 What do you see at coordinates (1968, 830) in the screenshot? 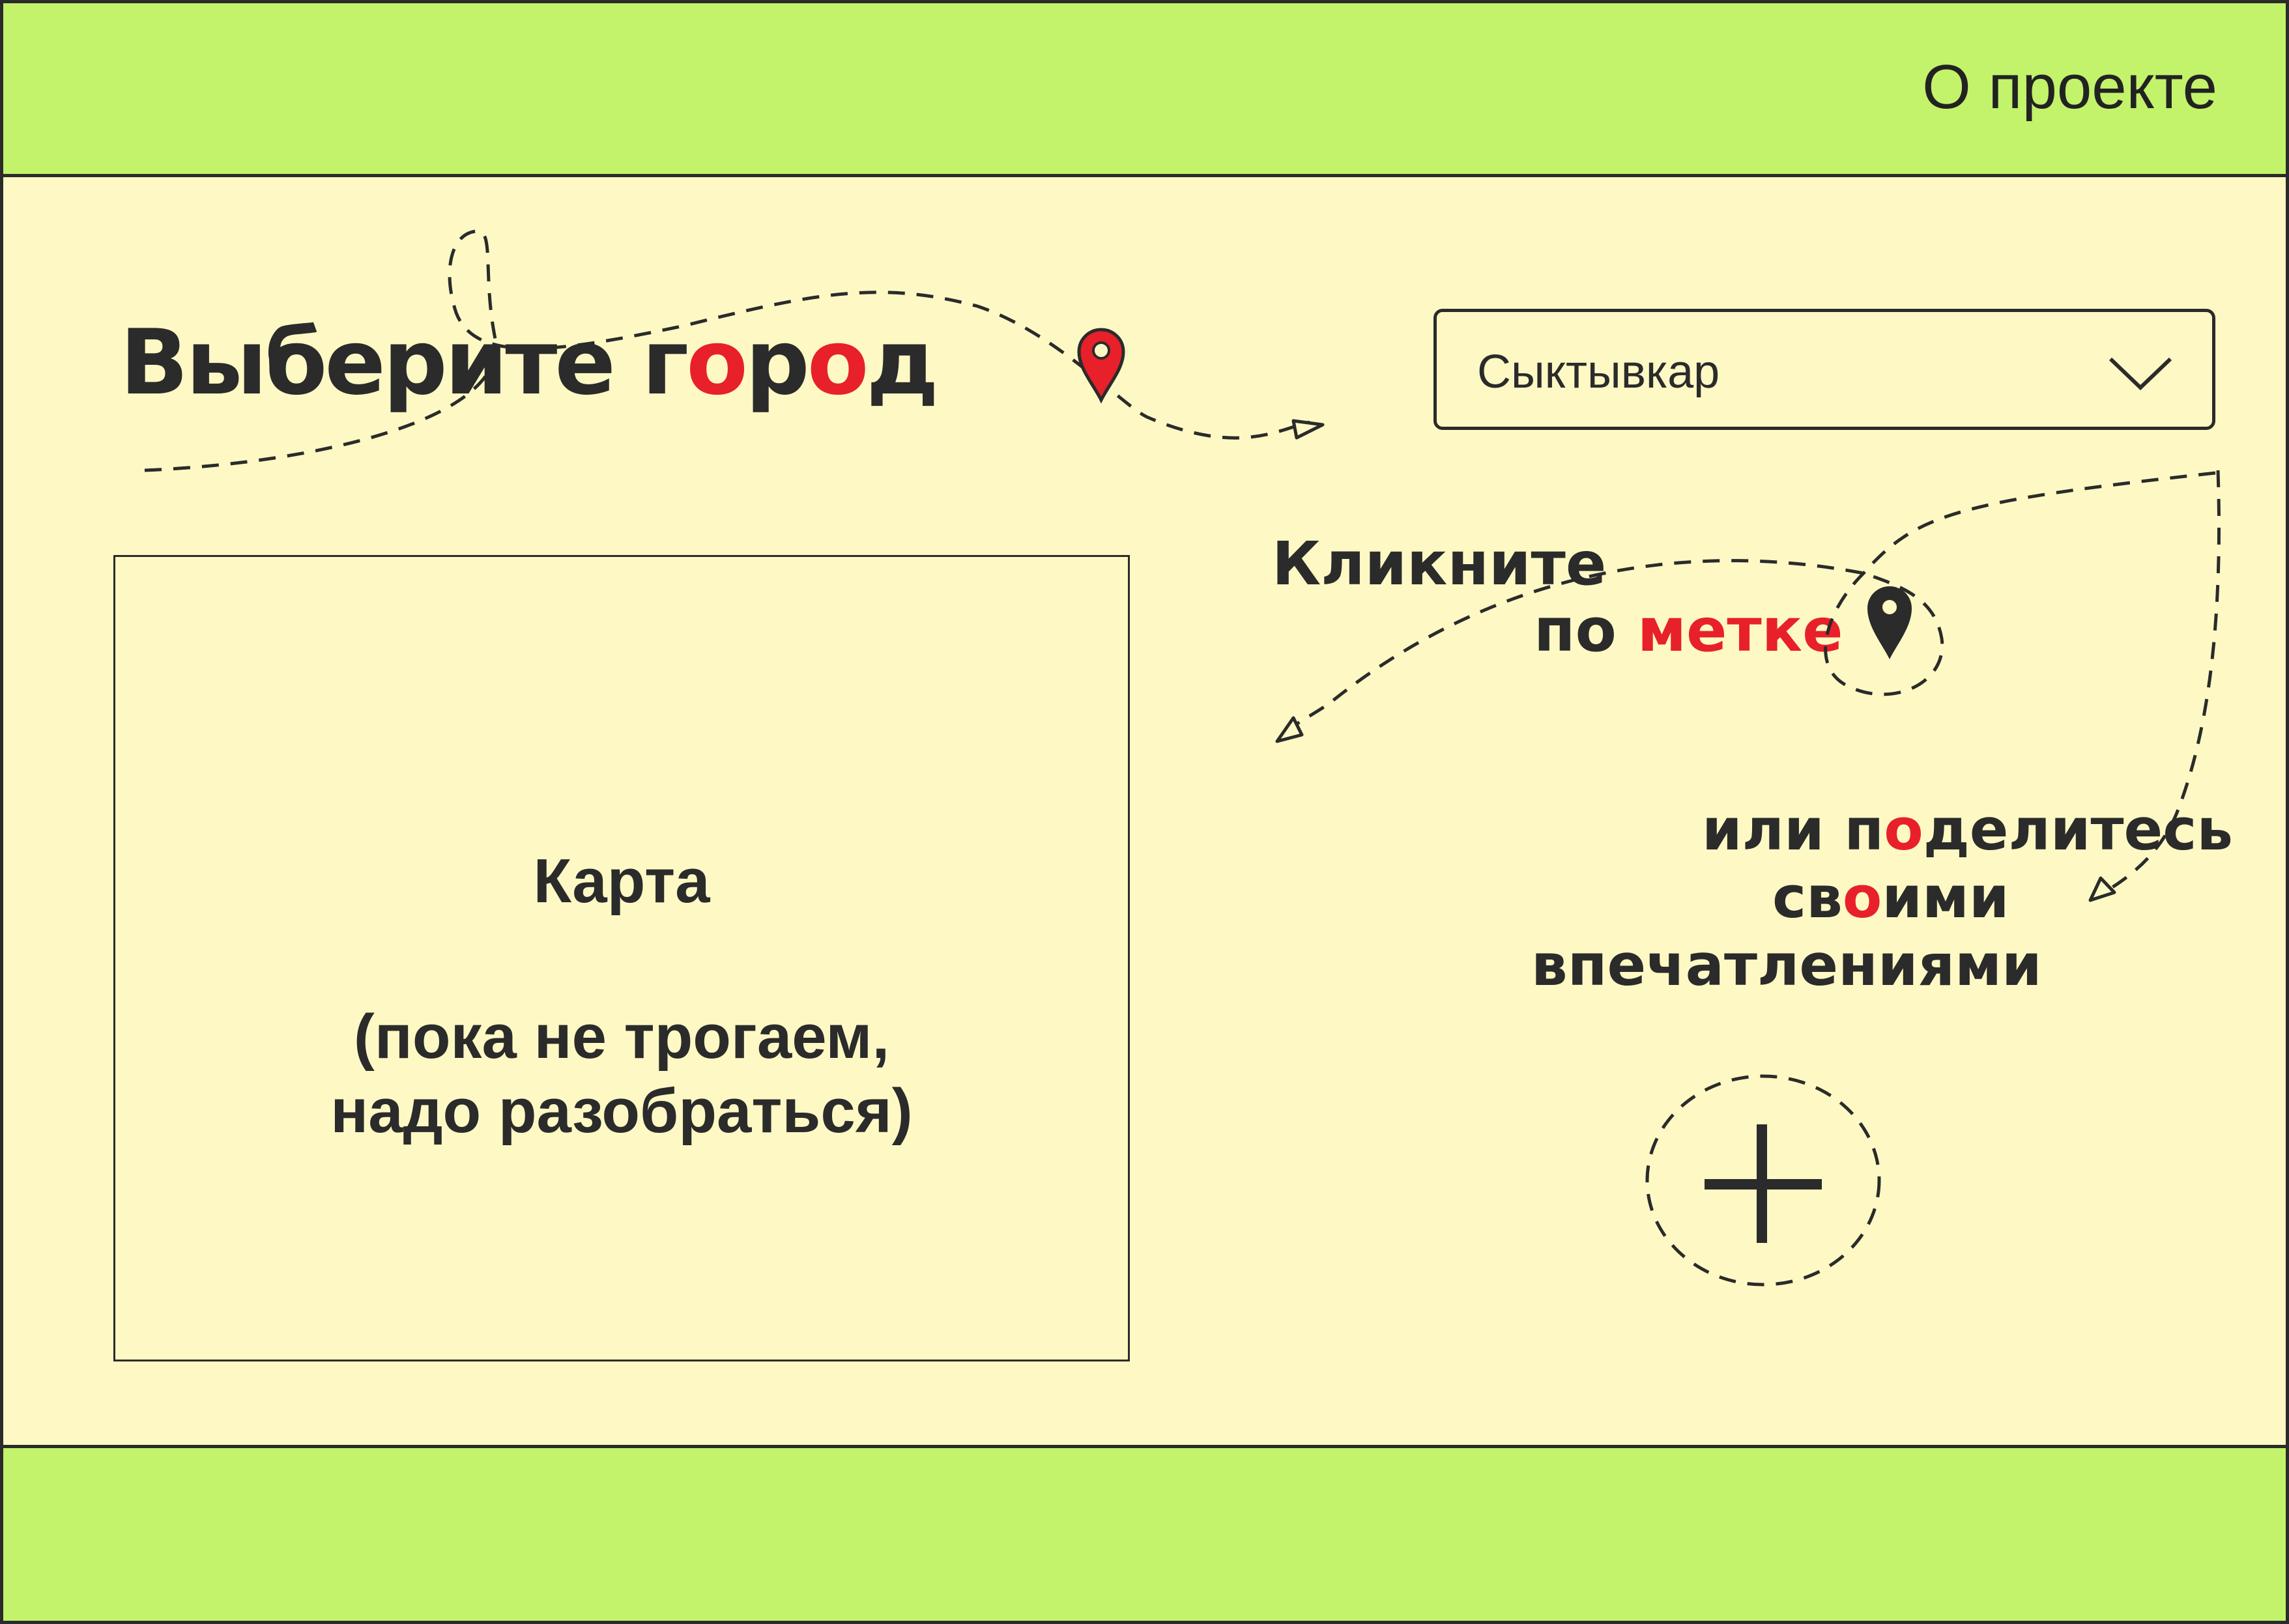
I see `share-hint-line1: или поделитесь` at bounding box center [1968, 830].